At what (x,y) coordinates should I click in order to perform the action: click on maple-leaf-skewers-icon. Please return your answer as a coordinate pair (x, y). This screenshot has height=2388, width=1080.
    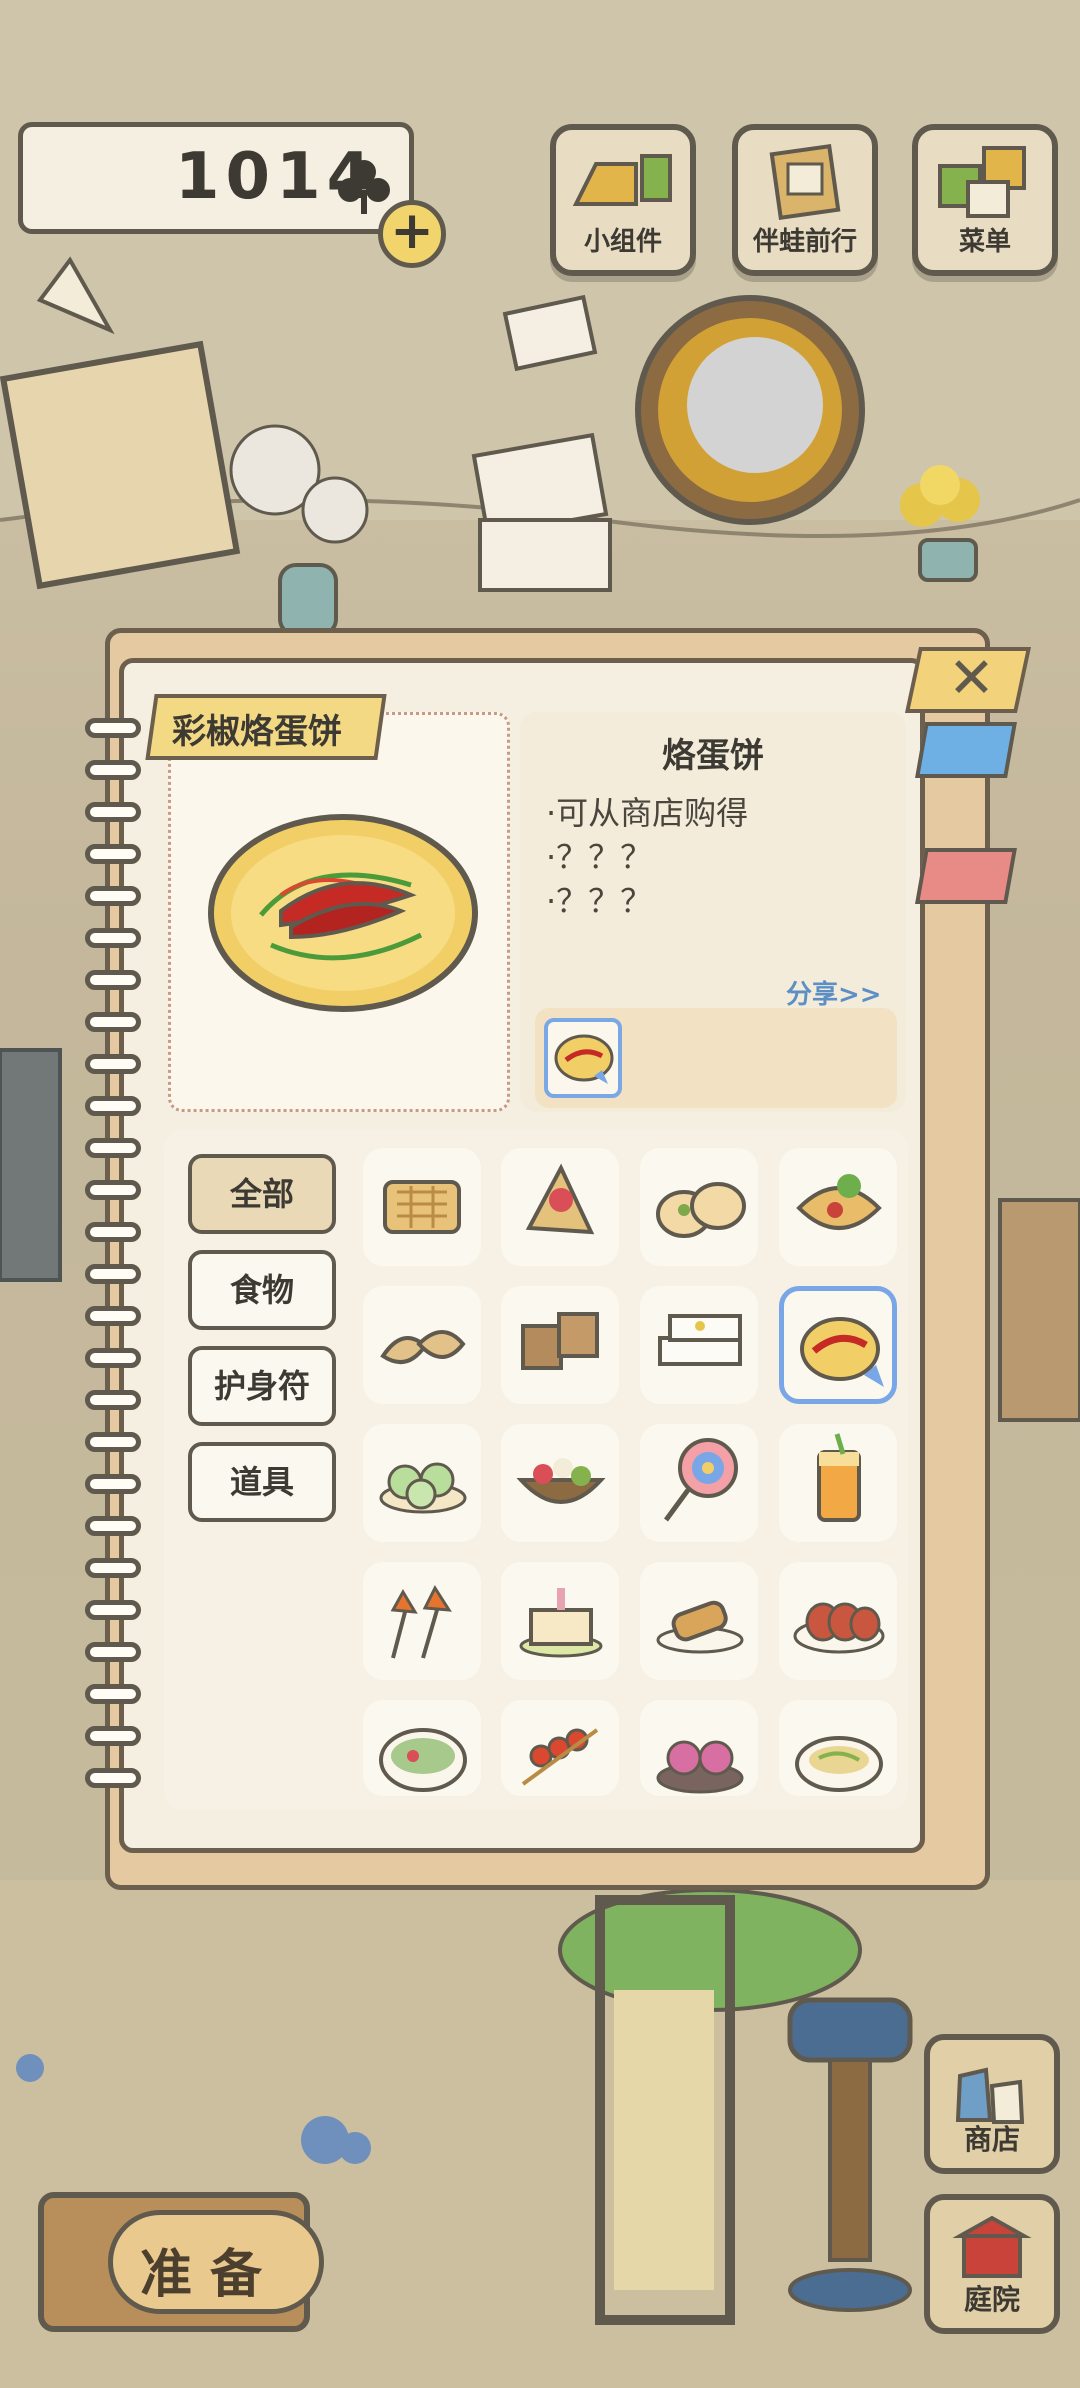
    Looking at the image, I should click on (421, 1621).